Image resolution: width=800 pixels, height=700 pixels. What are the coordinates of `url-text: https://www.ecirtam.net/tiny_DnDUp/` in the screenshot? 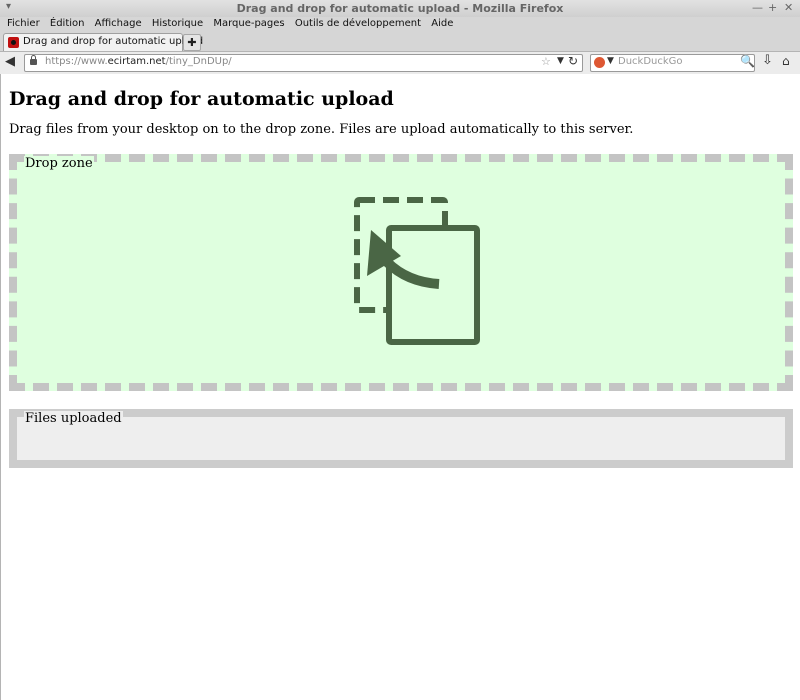 It's located at (138, 61).